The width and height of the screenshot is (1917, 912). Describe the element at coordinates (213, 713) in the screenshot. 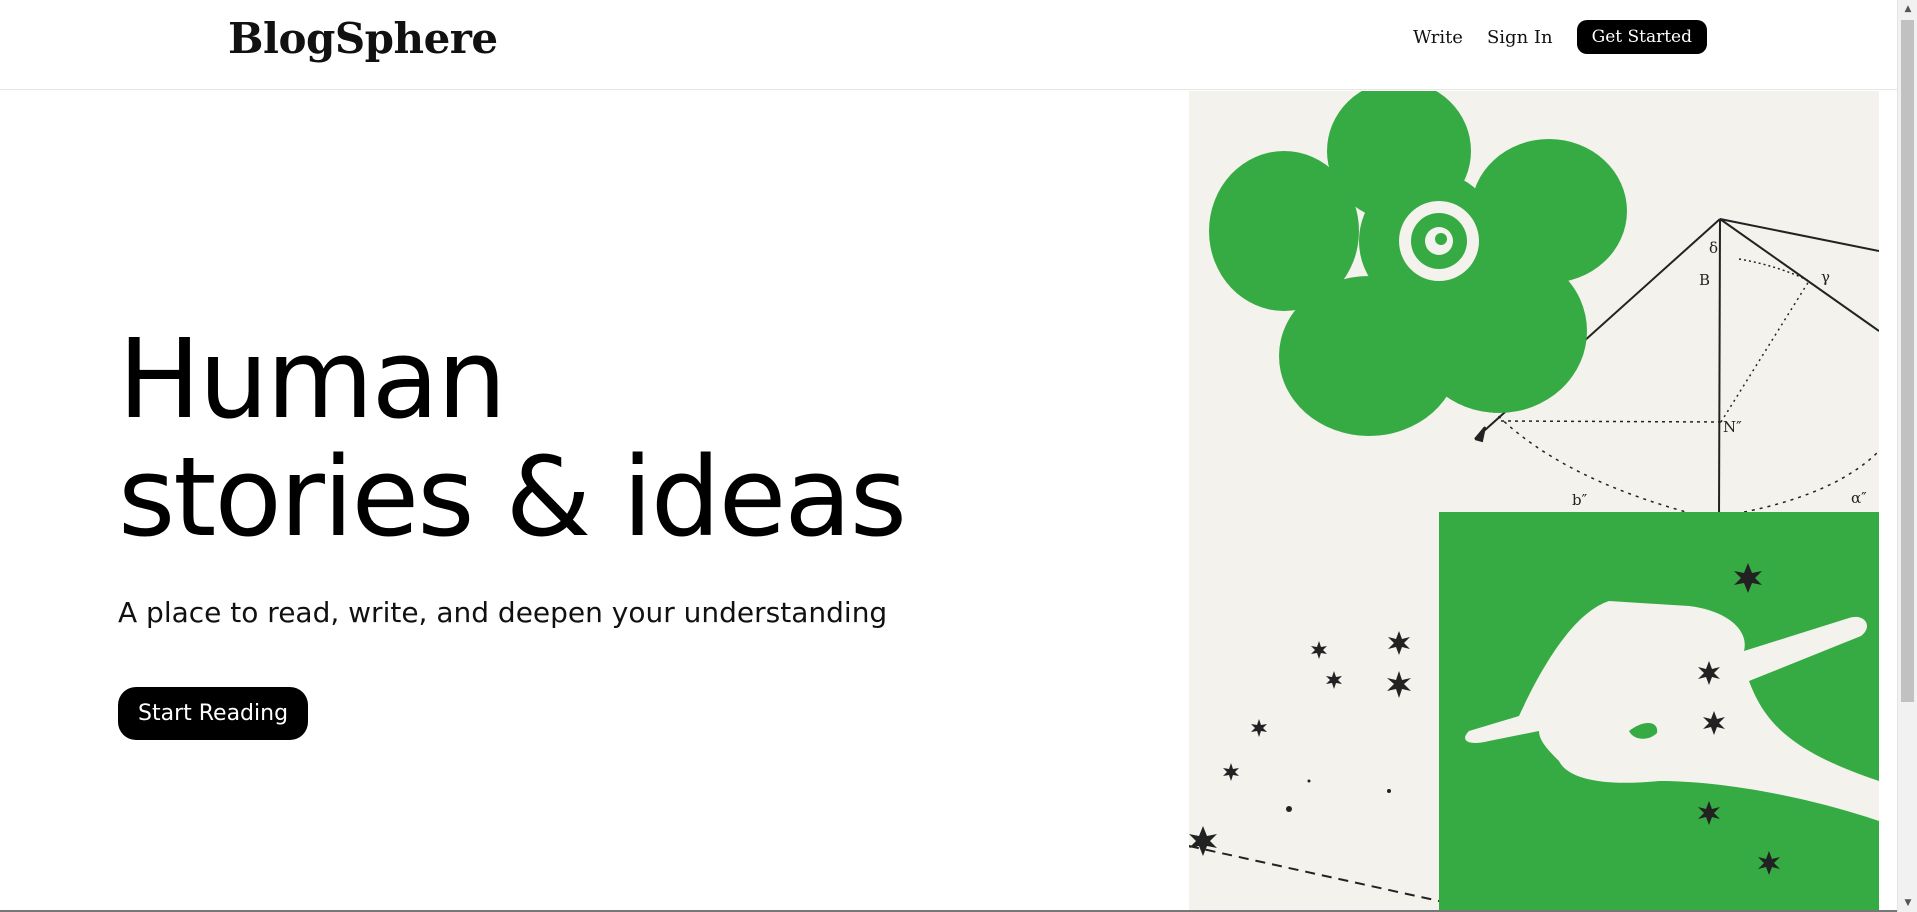

I see `start-reading-button: Start Reading` at that location.